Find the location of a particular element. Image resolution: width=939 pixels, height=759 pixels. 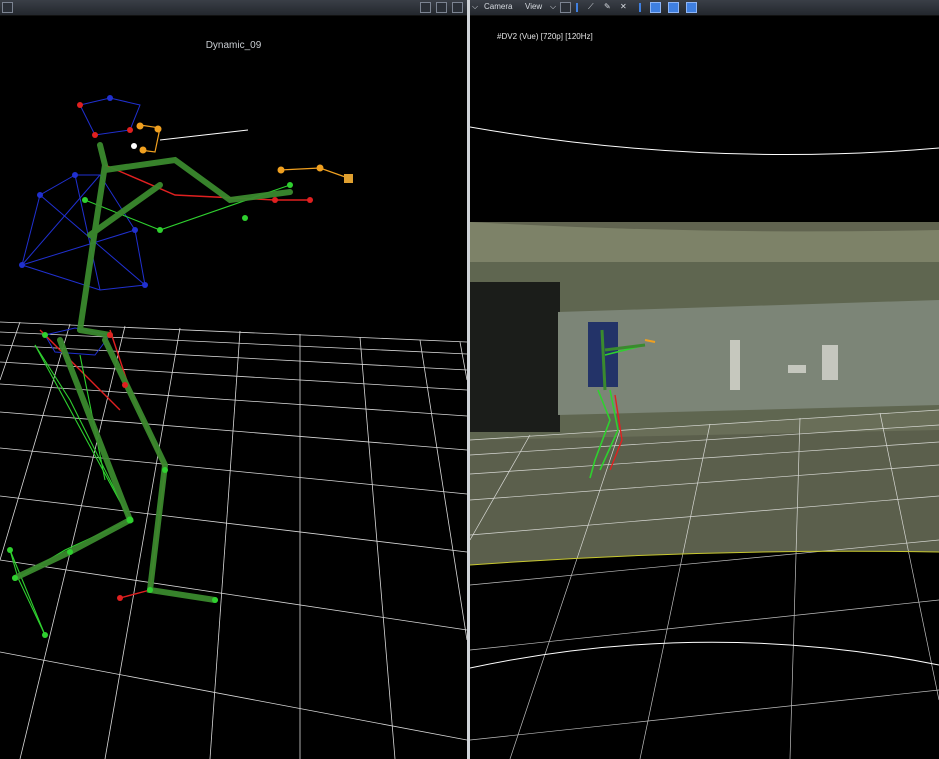

studio-curtain is located at coordinates (515, 357).